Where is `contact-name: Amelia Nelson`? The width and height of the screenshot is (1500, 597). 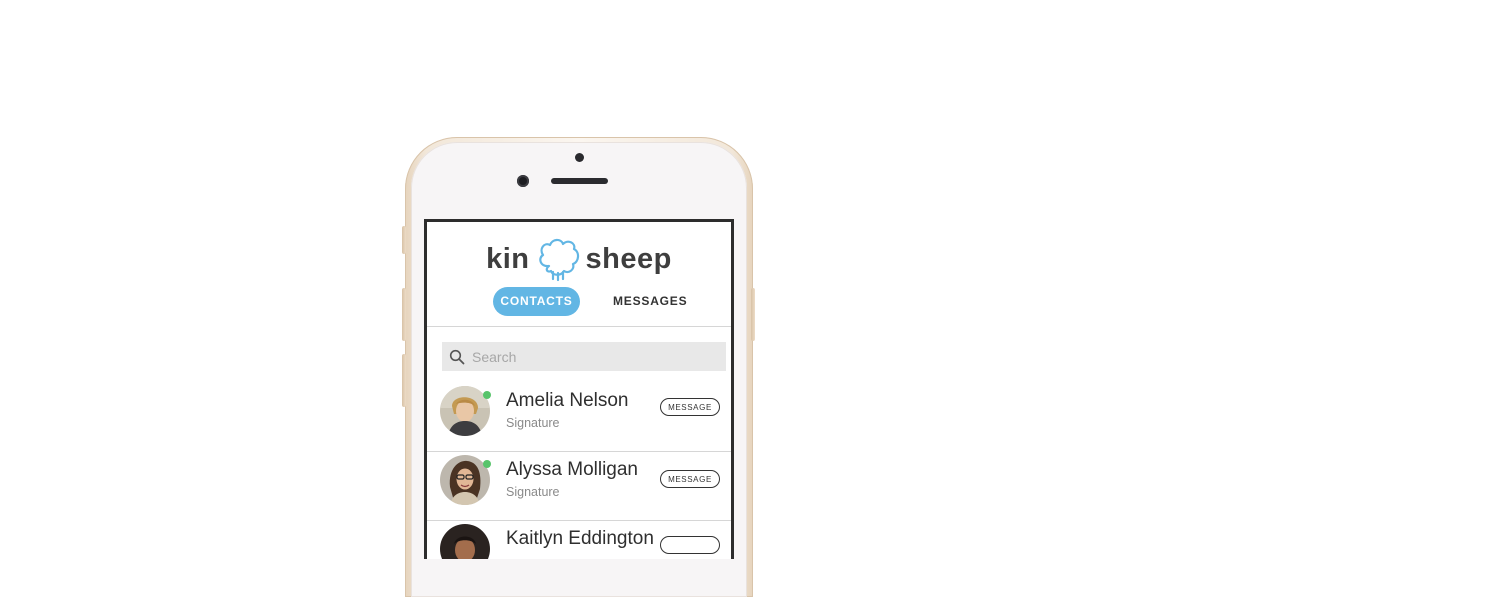 contact-name: Amelia Nelson is located at coordinates (567, 400).